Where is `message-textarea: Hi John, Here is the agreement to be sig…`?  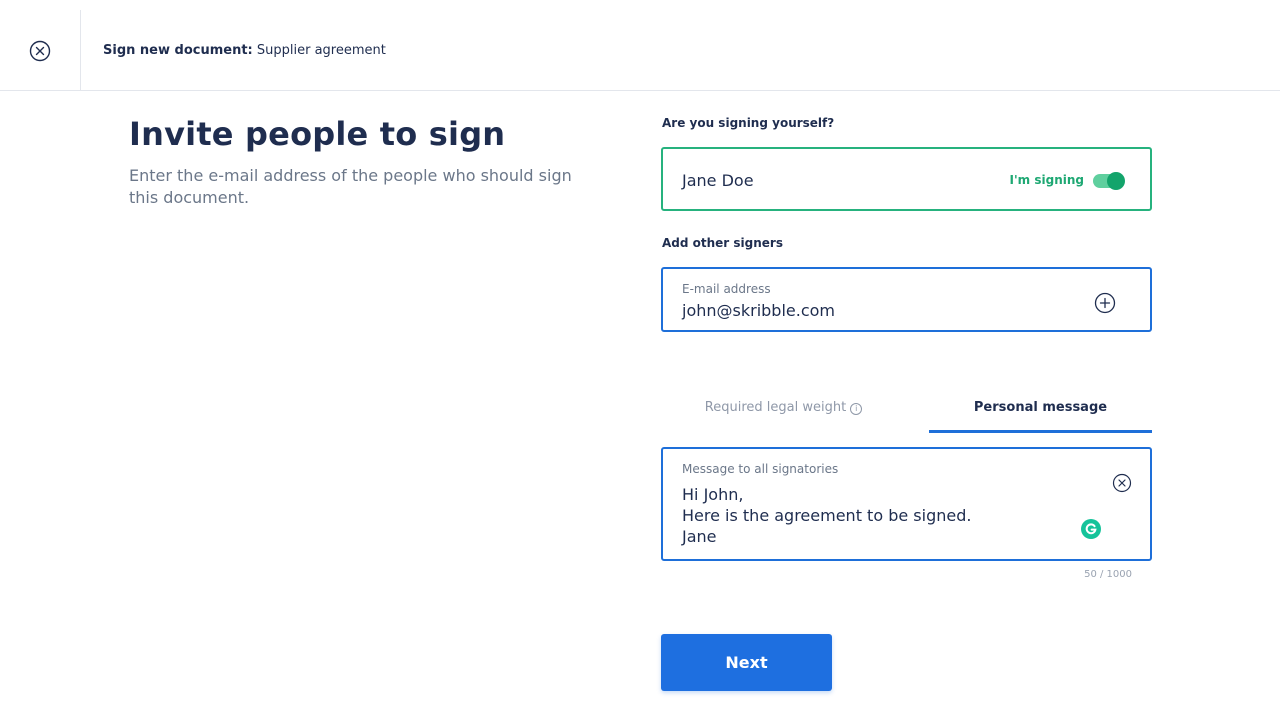
message-textarea: Hi John, Here is the agreement to be sig… is located at coordinates (826, 515).